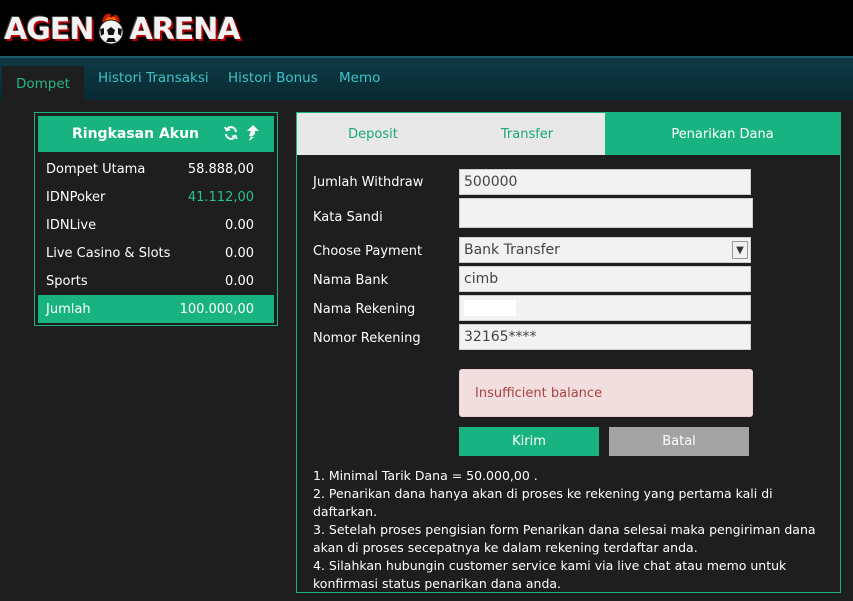 The image size is (853, 601). Describe the element at coordinates (359, 78) in the screenshot. I see `nav-tab-memo: Memo` at that location.